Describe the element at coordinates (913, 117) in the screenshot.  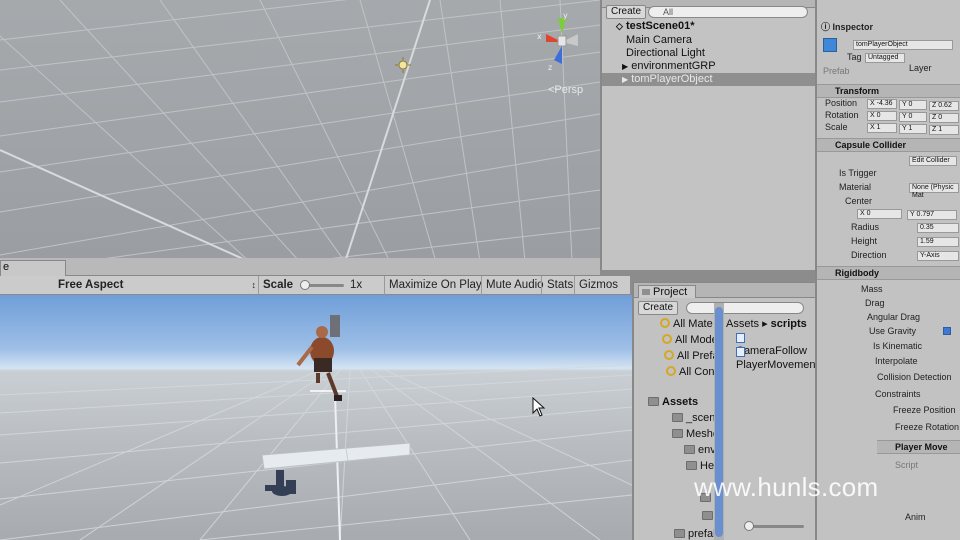
I see `rotation-y-field: Y 0` at that location.